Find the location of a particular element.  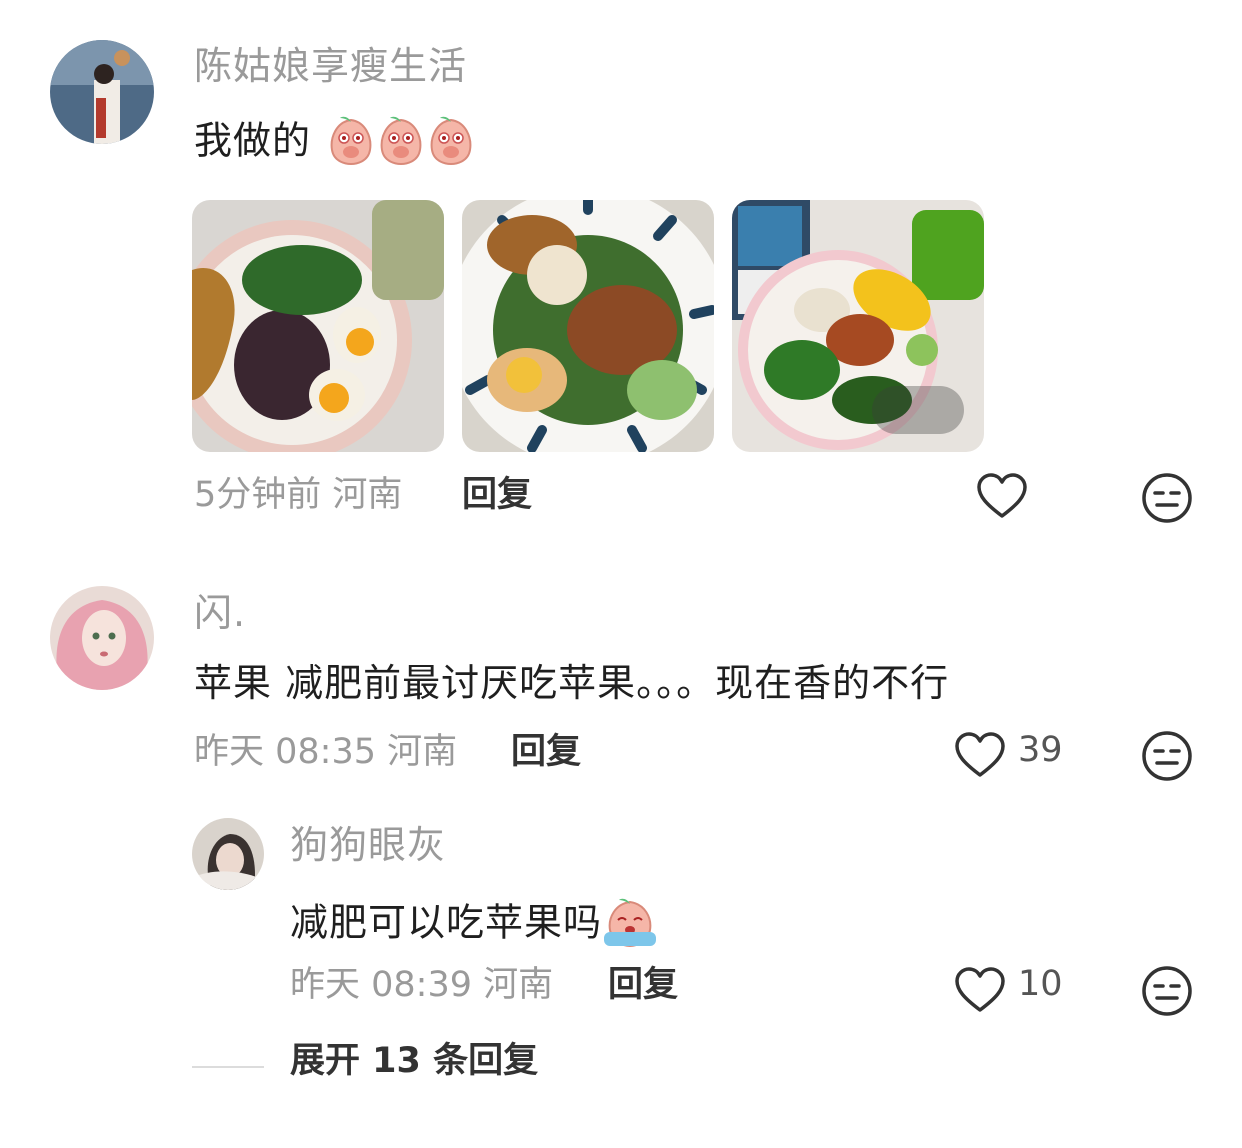

time-text: 昨天 08:35 is located at coordinates (285, 752).